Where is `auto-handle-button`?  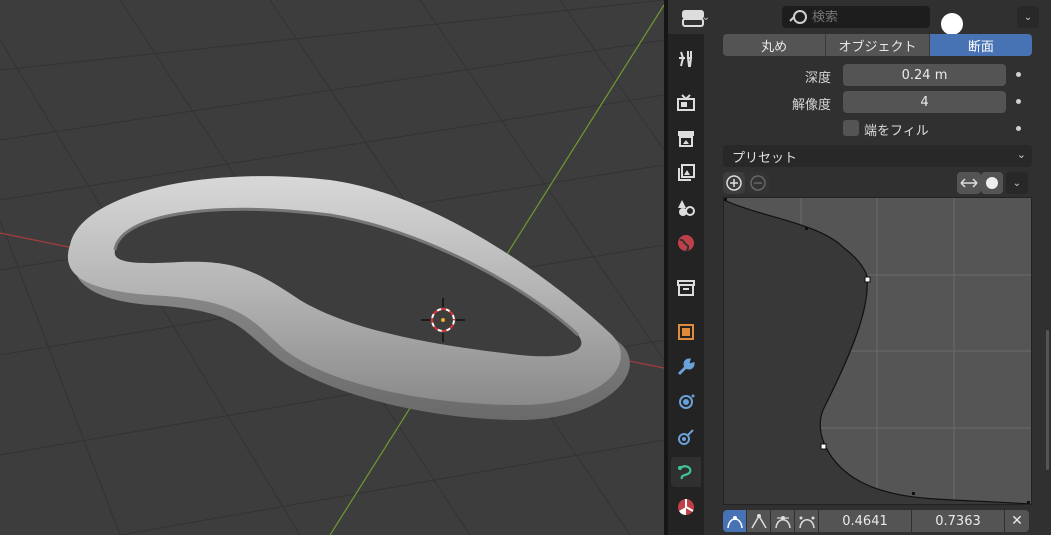
auto-handle-button is located at coordinates (734, 521).